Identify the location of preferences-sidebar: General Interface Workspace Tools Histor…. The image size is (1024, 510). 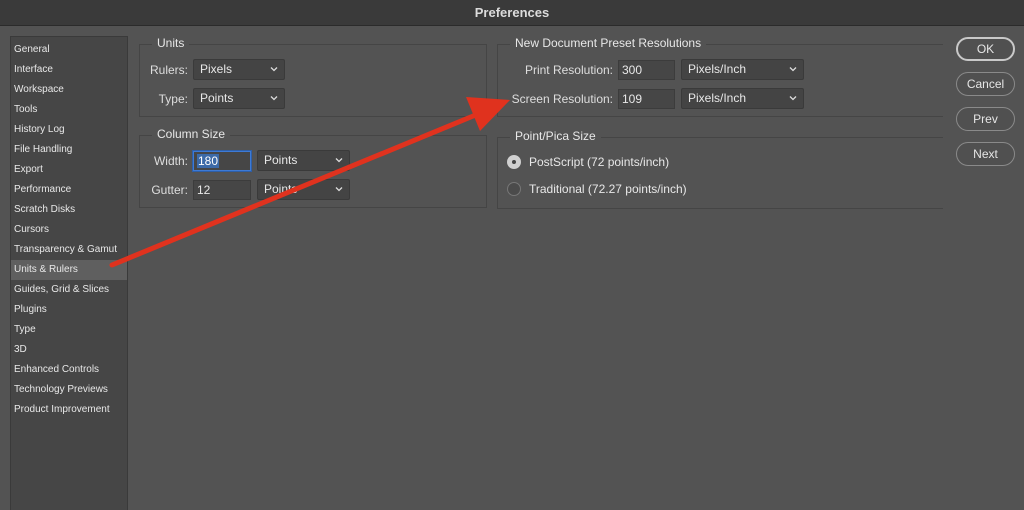
(69, 273).